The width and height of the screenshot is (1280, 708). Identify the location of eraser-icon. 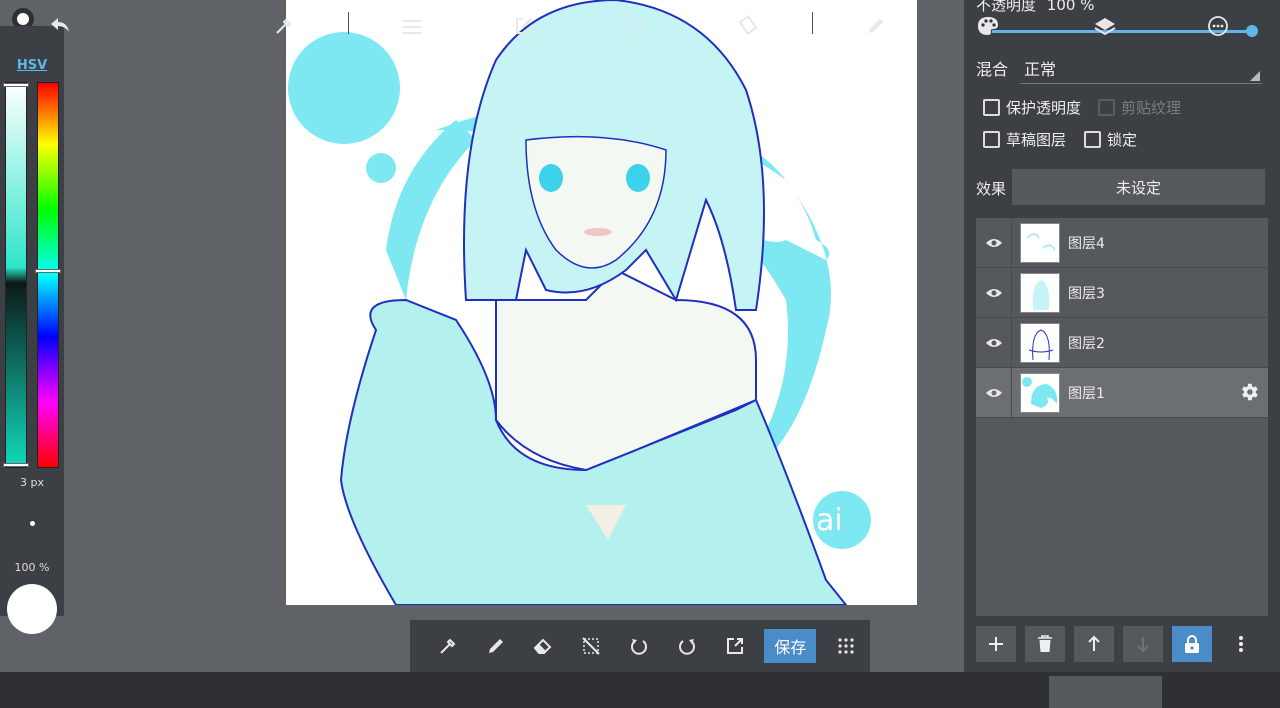
(543, 646).